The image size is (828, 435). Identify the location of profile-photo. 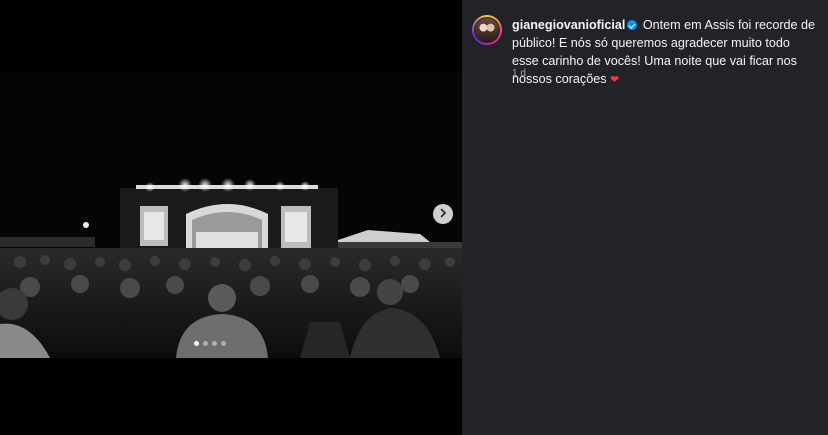
(487, 30).